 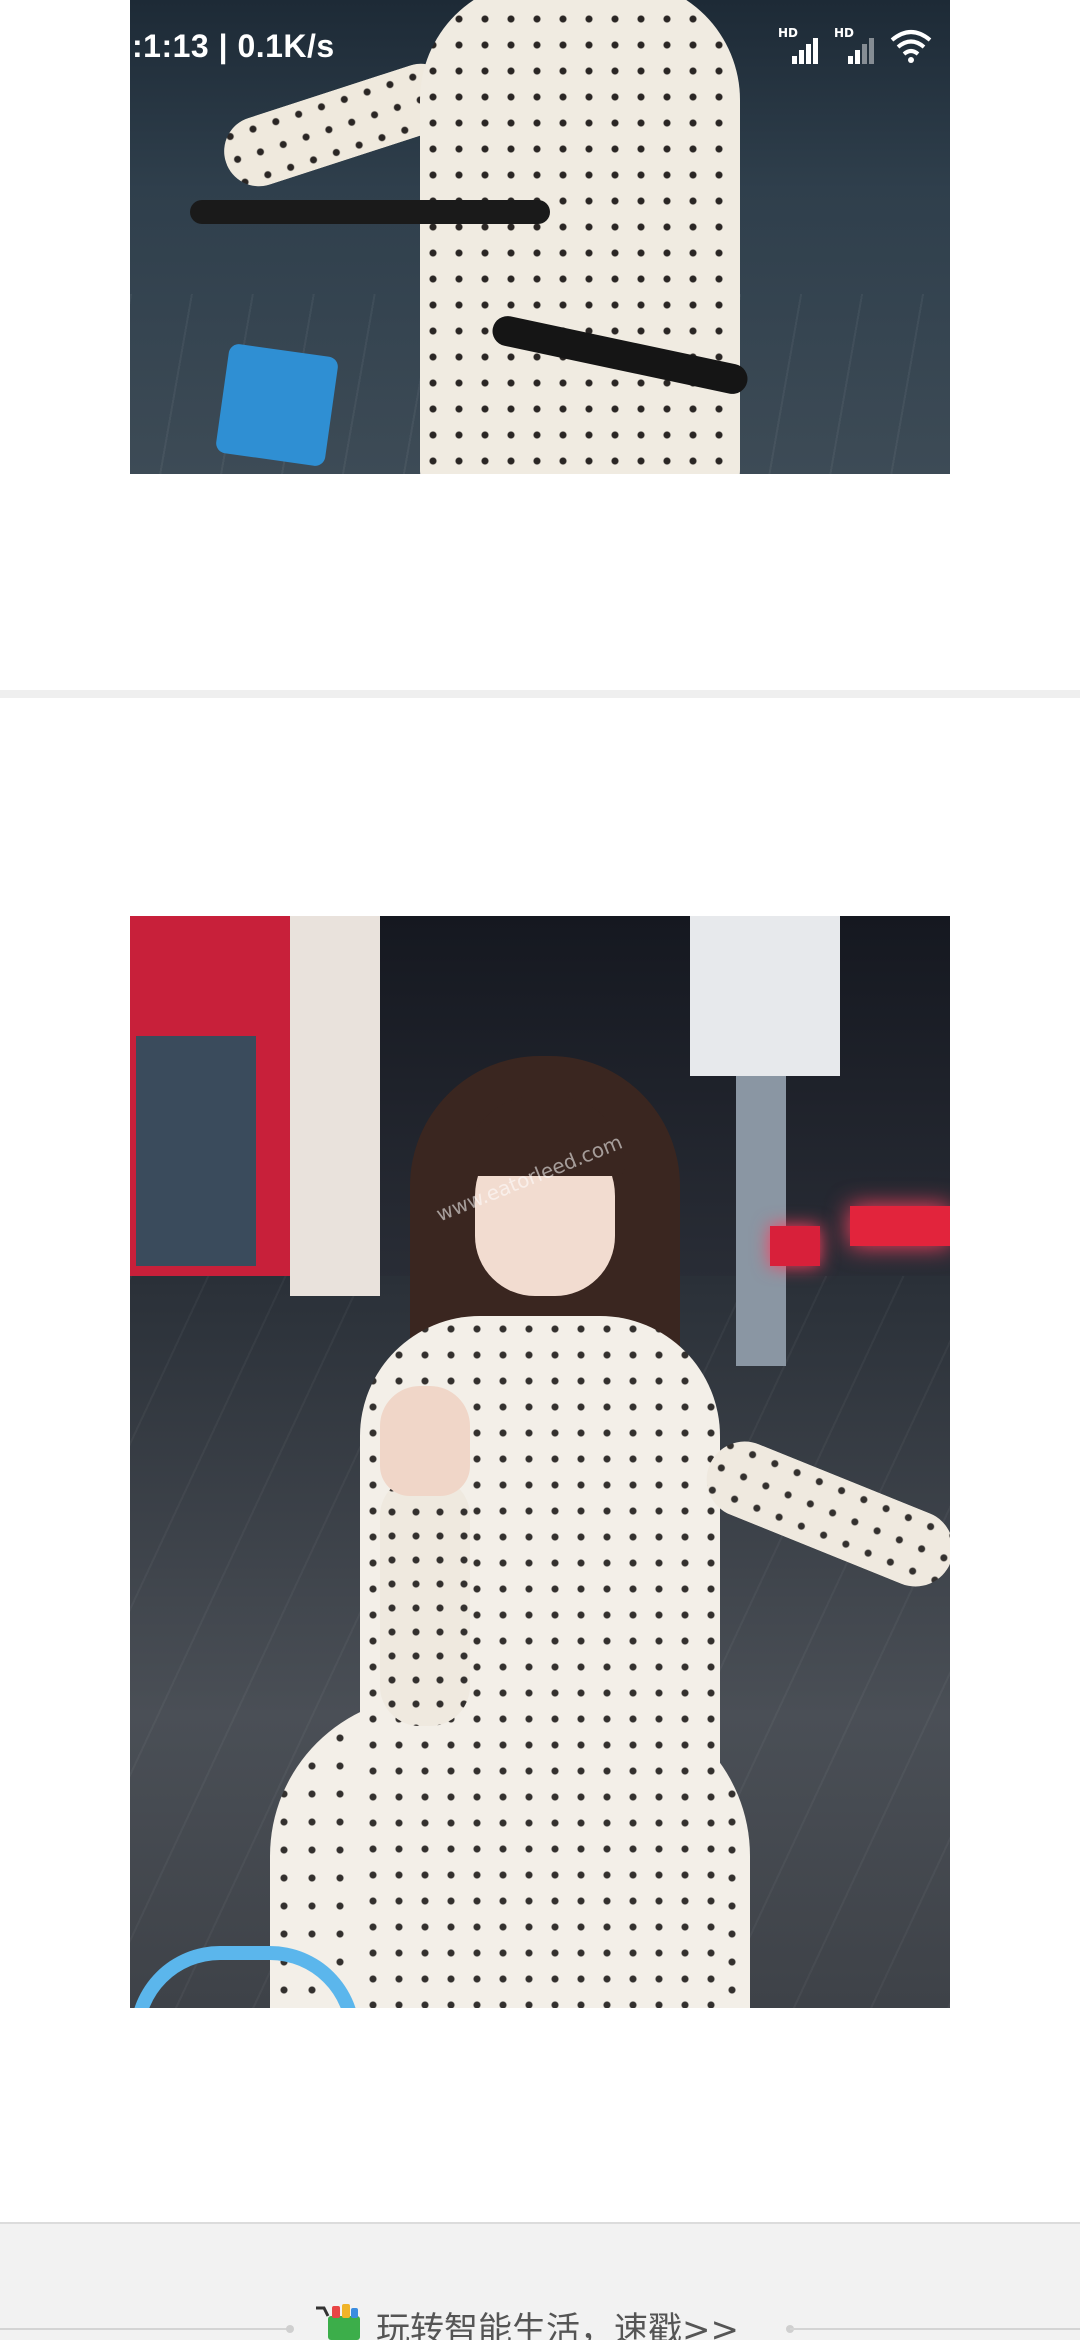 I want to click on status-time-speed: :1:13 | 0.1K/s, so click(x=233, y=45).